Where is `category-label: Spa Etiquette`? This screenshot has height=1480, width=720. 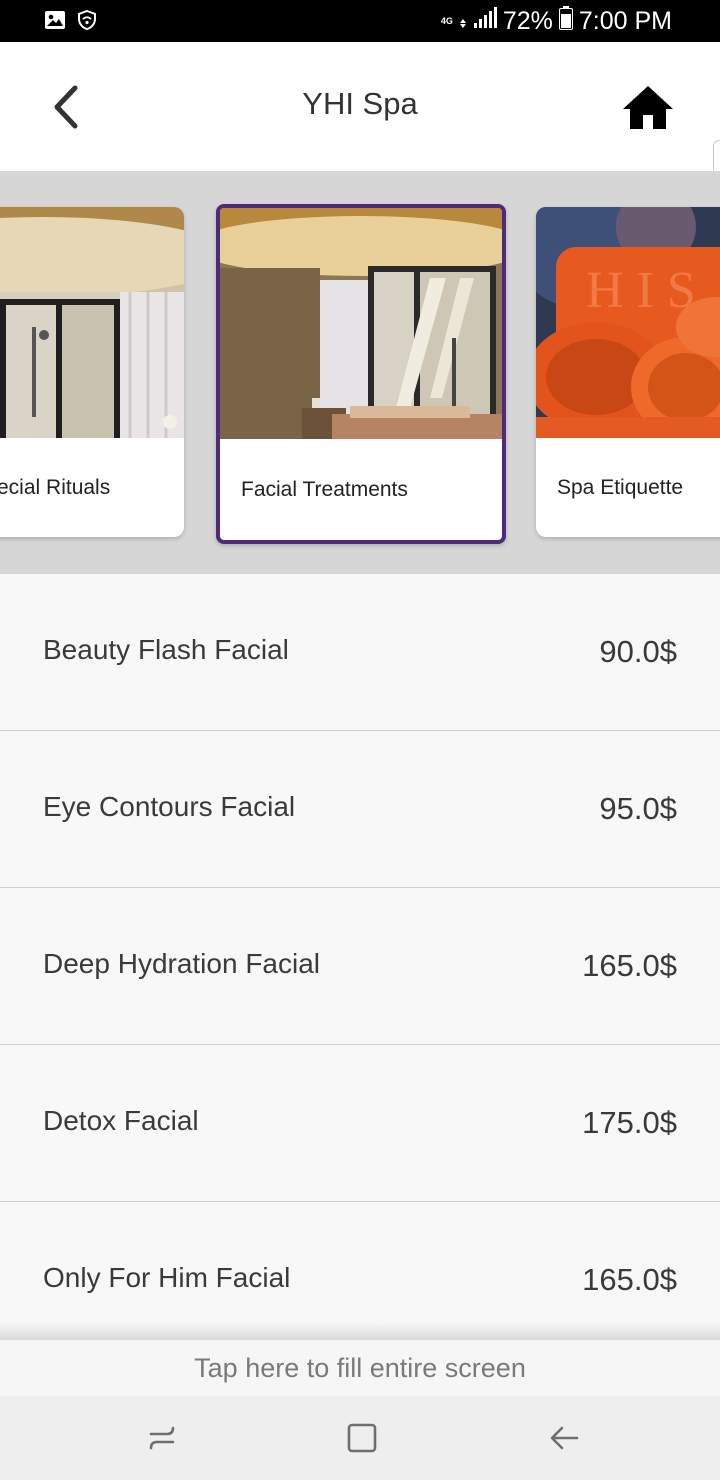
category-label: Spa Etiquette is located at coordinates (620, 487).